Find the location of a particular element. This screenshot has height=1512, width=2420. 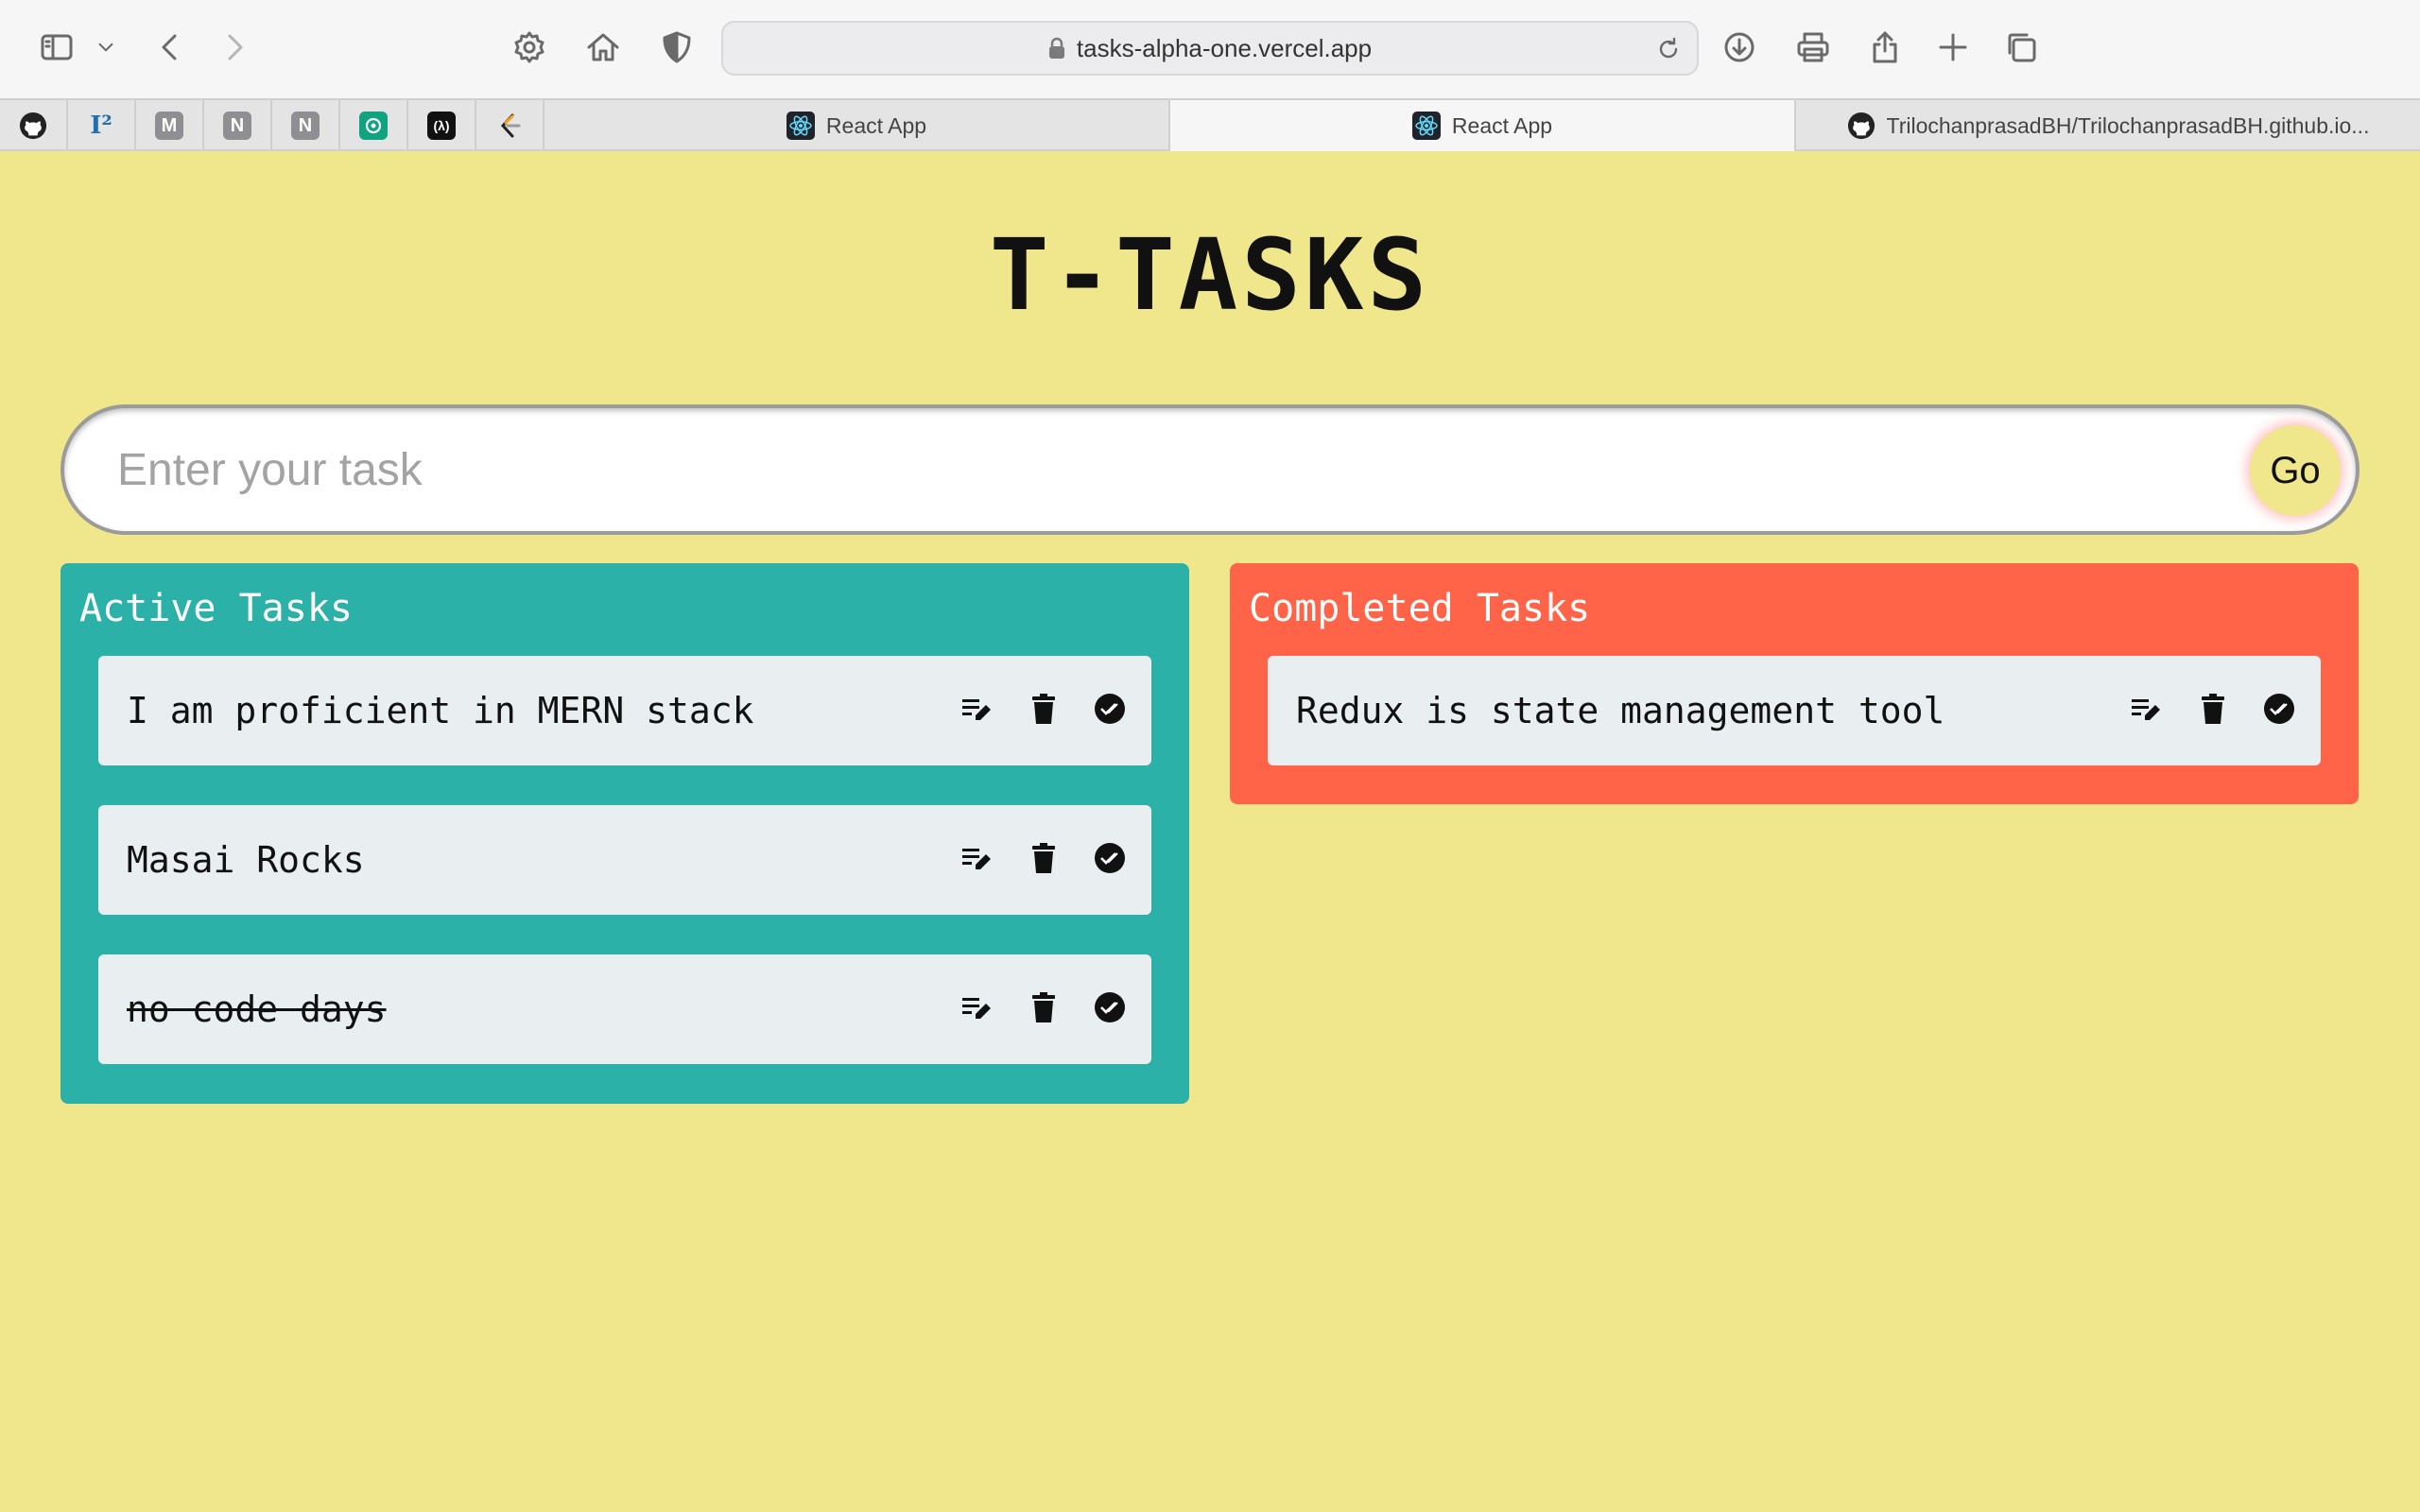

browser-toolbar: tasks-alpha-one.vercel.app is located at coordinates (1210, 49).